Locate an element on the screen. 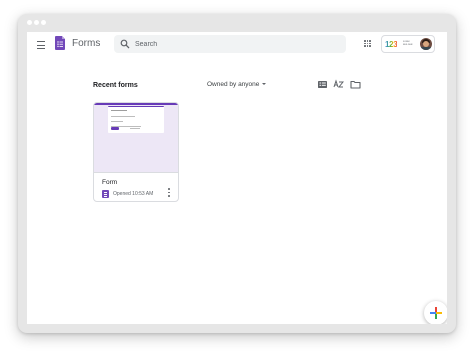  recent-forms-toolbar: Recent forms Owned by anyone is located at coordinates (237, 84).